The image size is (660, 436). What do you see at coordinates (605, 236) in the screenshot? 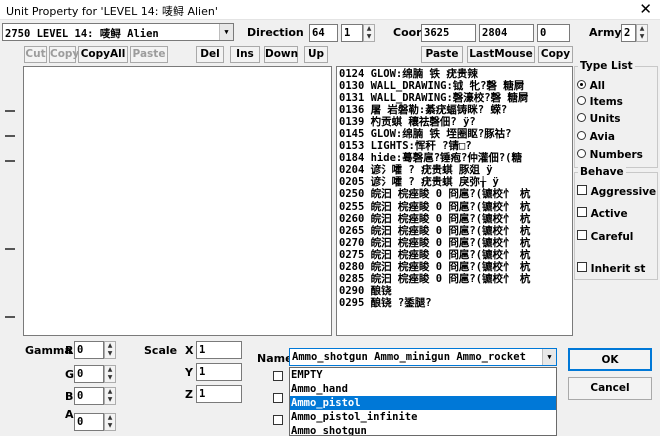
I see `behave-careful: Careful` at bounding box center [605, 236].